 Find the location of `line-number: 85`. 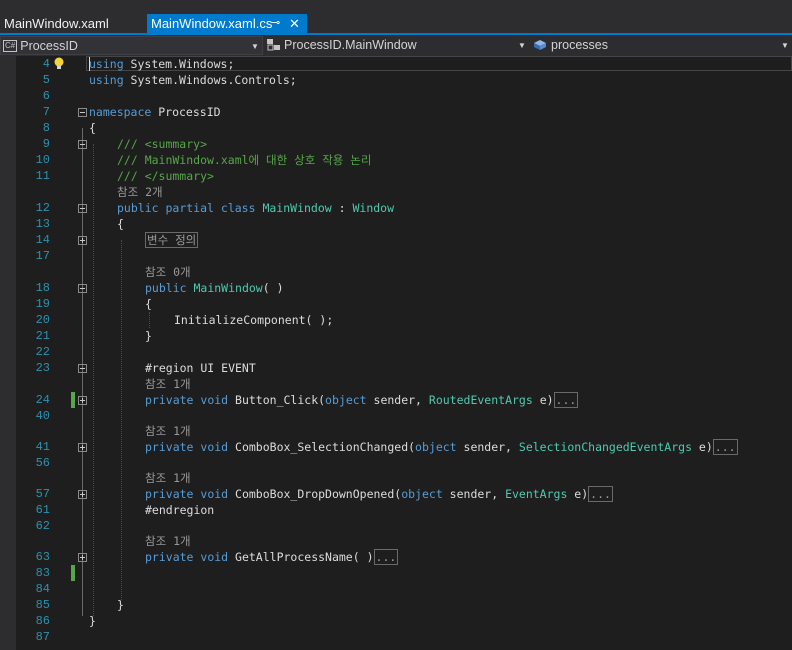

line-number: 85 is located at coordinates (42, 605).